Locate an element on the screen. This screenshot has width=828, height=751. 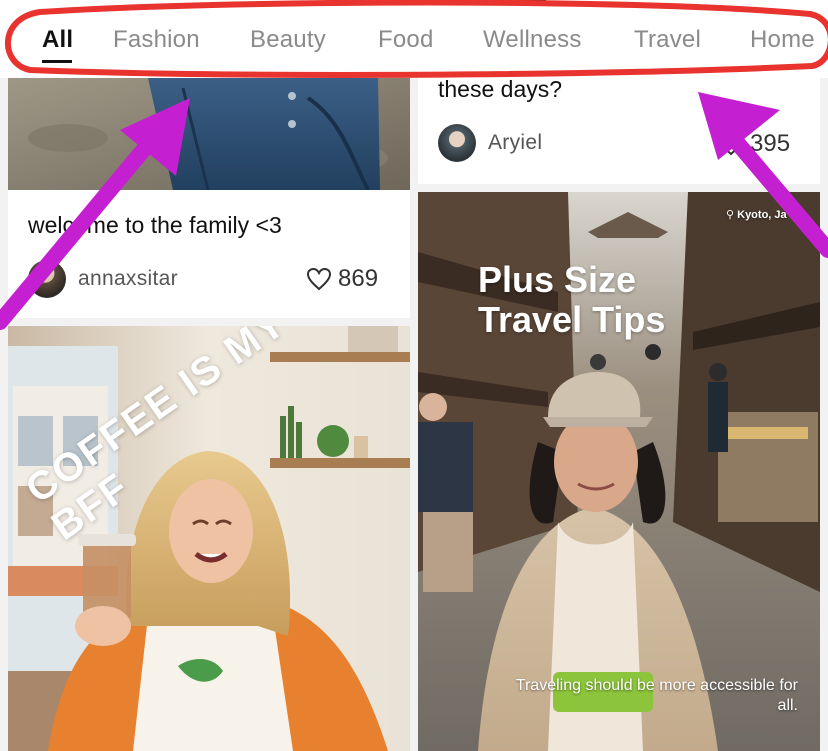
tab-food: Food is located at coordinates (406, 40).